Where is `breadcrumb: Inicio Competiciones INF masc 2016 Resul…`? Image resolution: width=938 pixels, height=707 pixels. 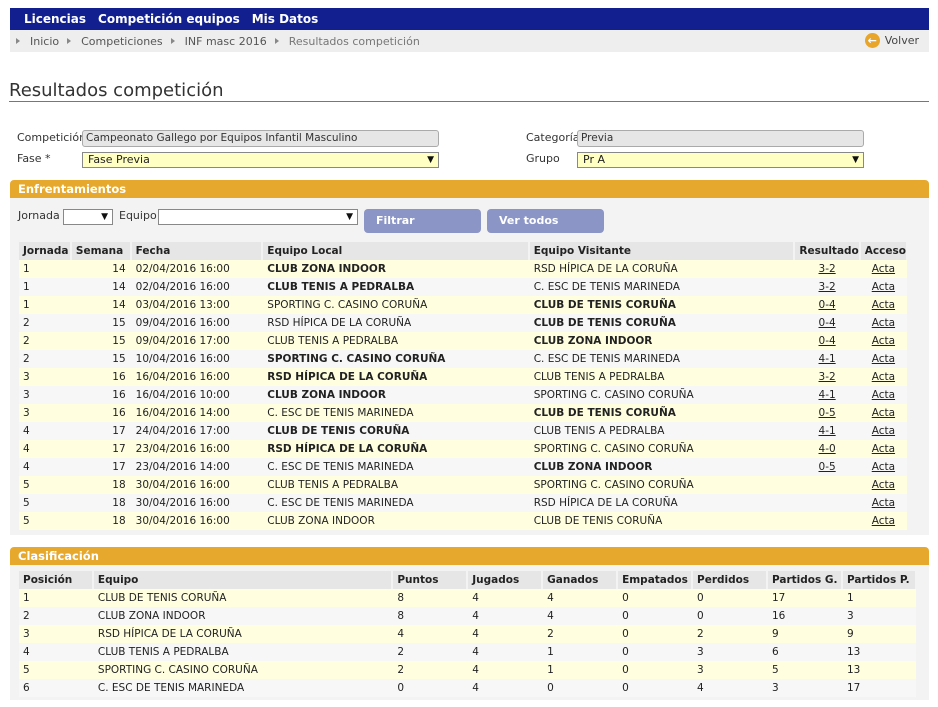 breadcrumb: Inicio Competiciones INF masc 2016 Resul… is located at coordinates (469, 41).